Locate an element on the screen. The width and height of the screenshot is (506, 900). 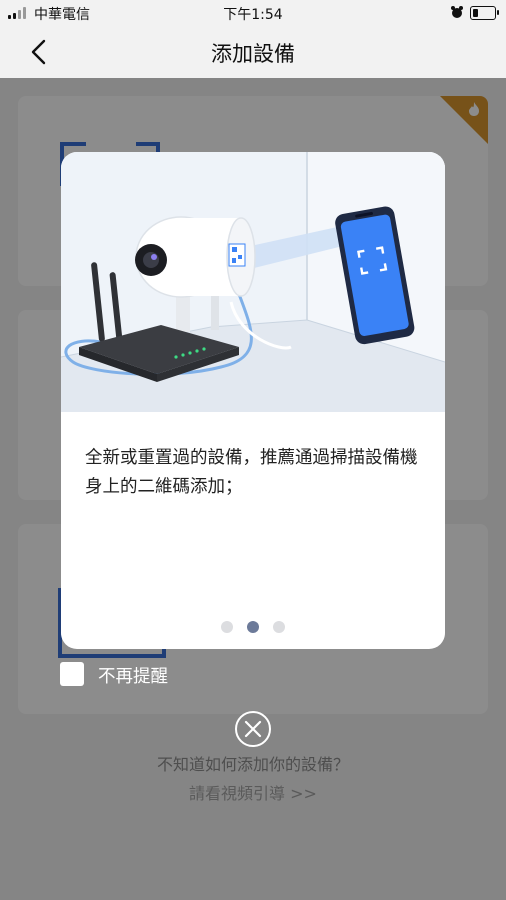
page-title: 添加設備 is located at coordinates (253, 54).